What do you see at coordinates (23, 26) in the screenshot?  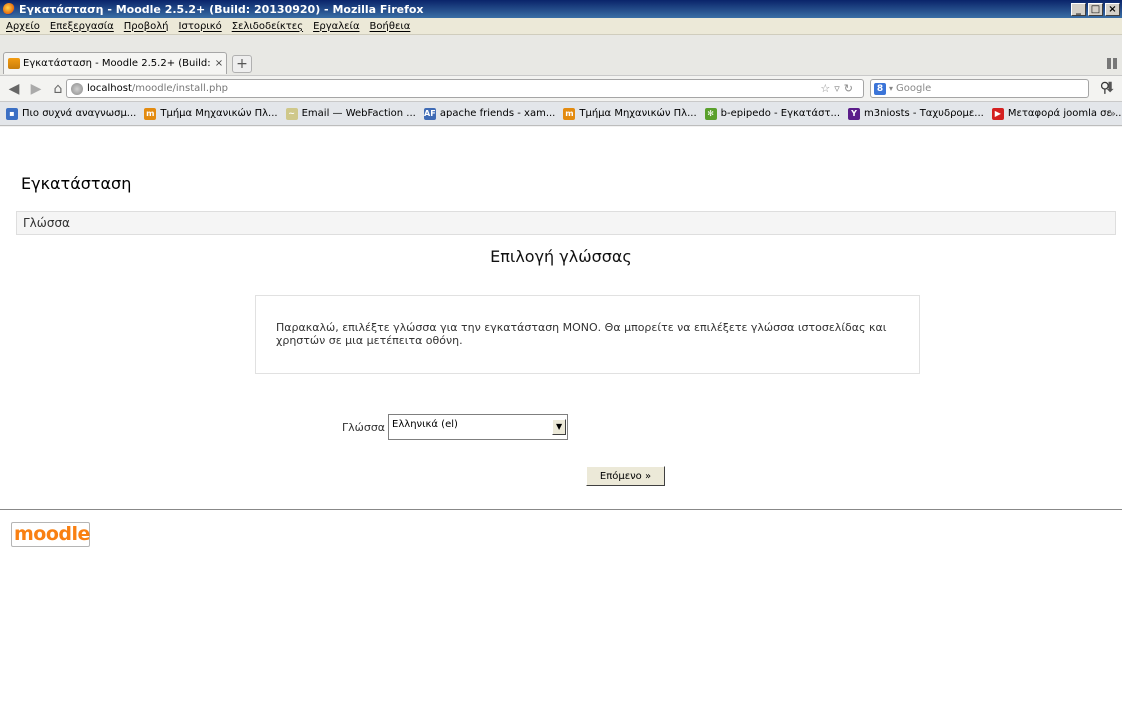 I see `menu-file: Αρχείο` at bounding box center [23, 26].